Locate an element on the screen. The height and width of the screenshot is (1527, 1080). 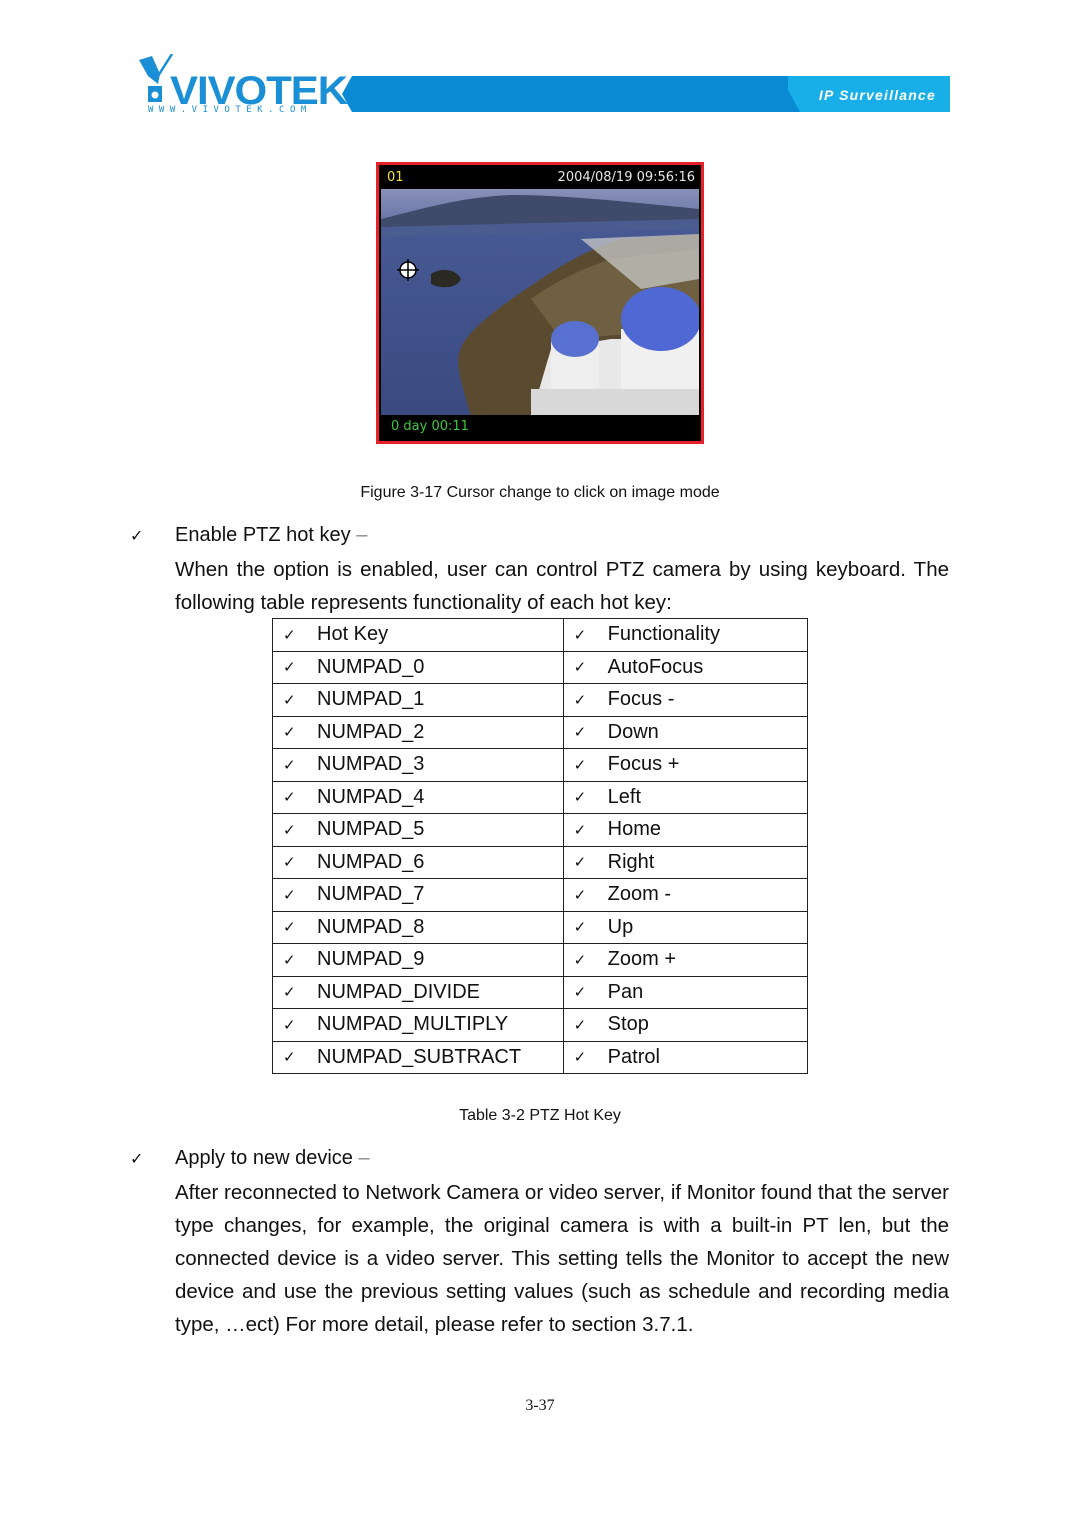
hotkey-cell: NUMPAD_3 is located at coordinates (371, 764).